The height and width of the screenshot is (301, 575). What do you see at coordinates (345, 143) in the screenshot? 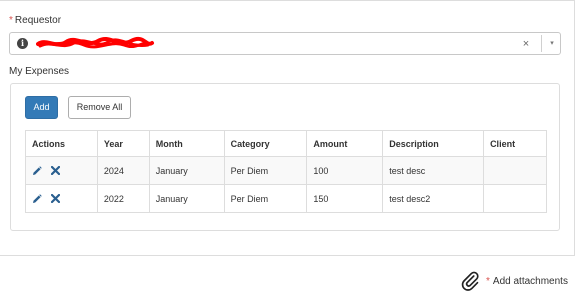
I see `col-header-amount: Amount` at bounding box center [345, 143].